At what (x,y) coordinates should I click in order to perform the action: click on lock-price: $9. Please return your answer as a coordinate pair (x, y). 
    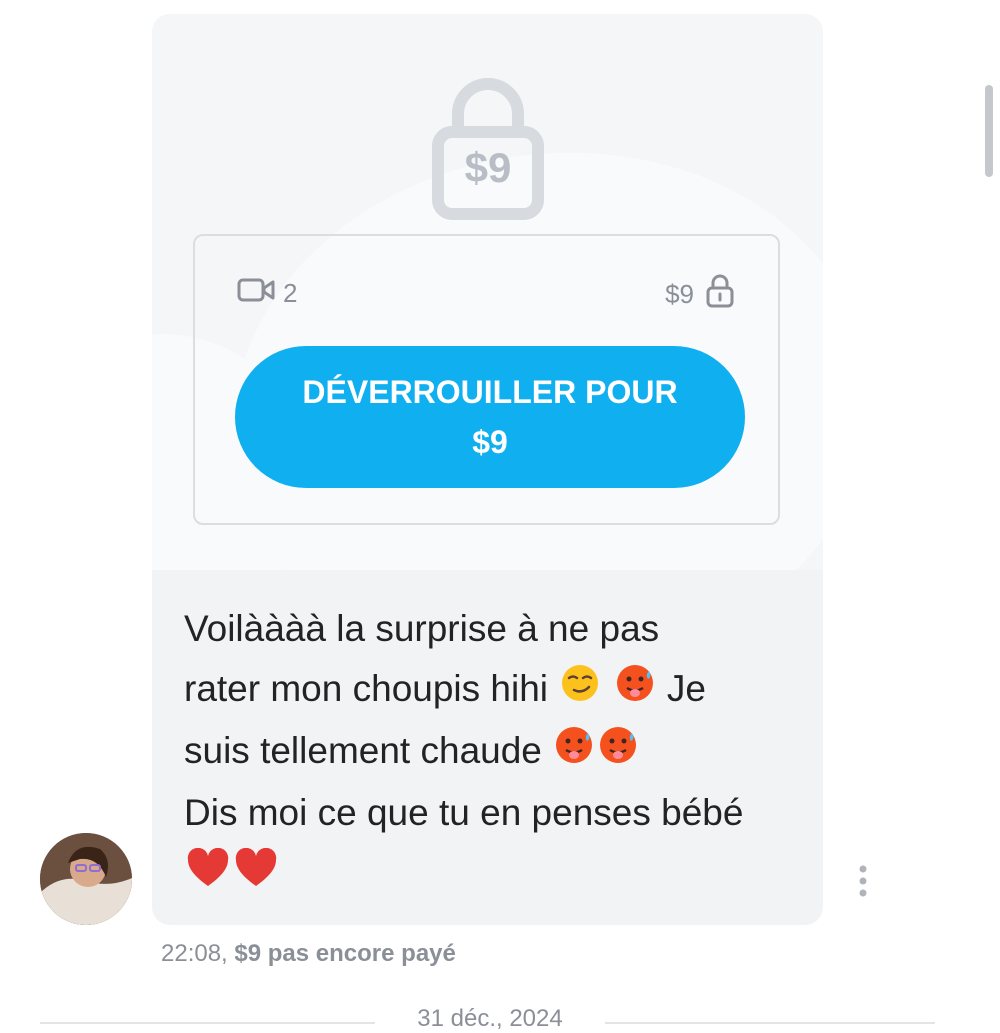
    Looking at the image, I should click on (488, 167).